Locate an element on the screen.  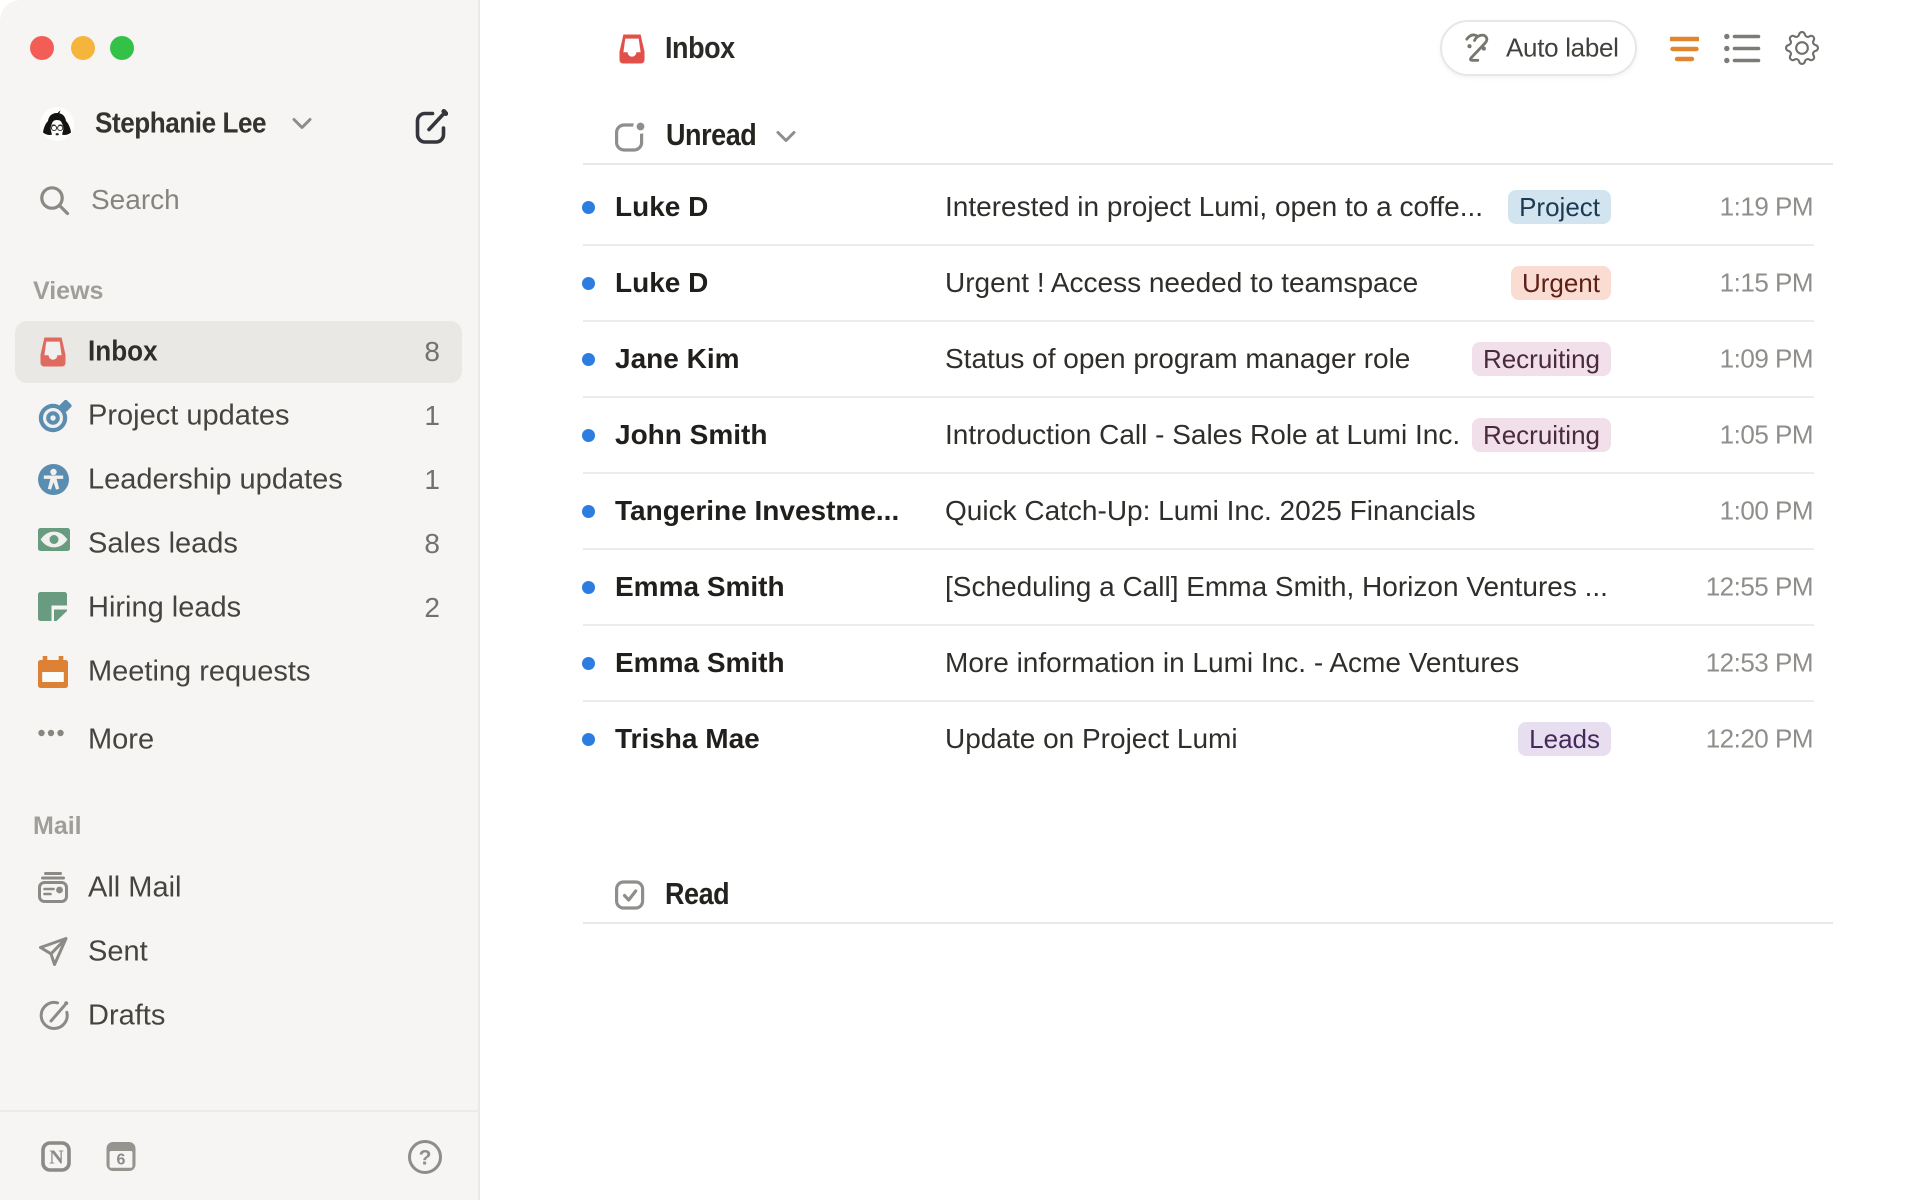
svg-text: 6 is located at coordinates (121, 1160).